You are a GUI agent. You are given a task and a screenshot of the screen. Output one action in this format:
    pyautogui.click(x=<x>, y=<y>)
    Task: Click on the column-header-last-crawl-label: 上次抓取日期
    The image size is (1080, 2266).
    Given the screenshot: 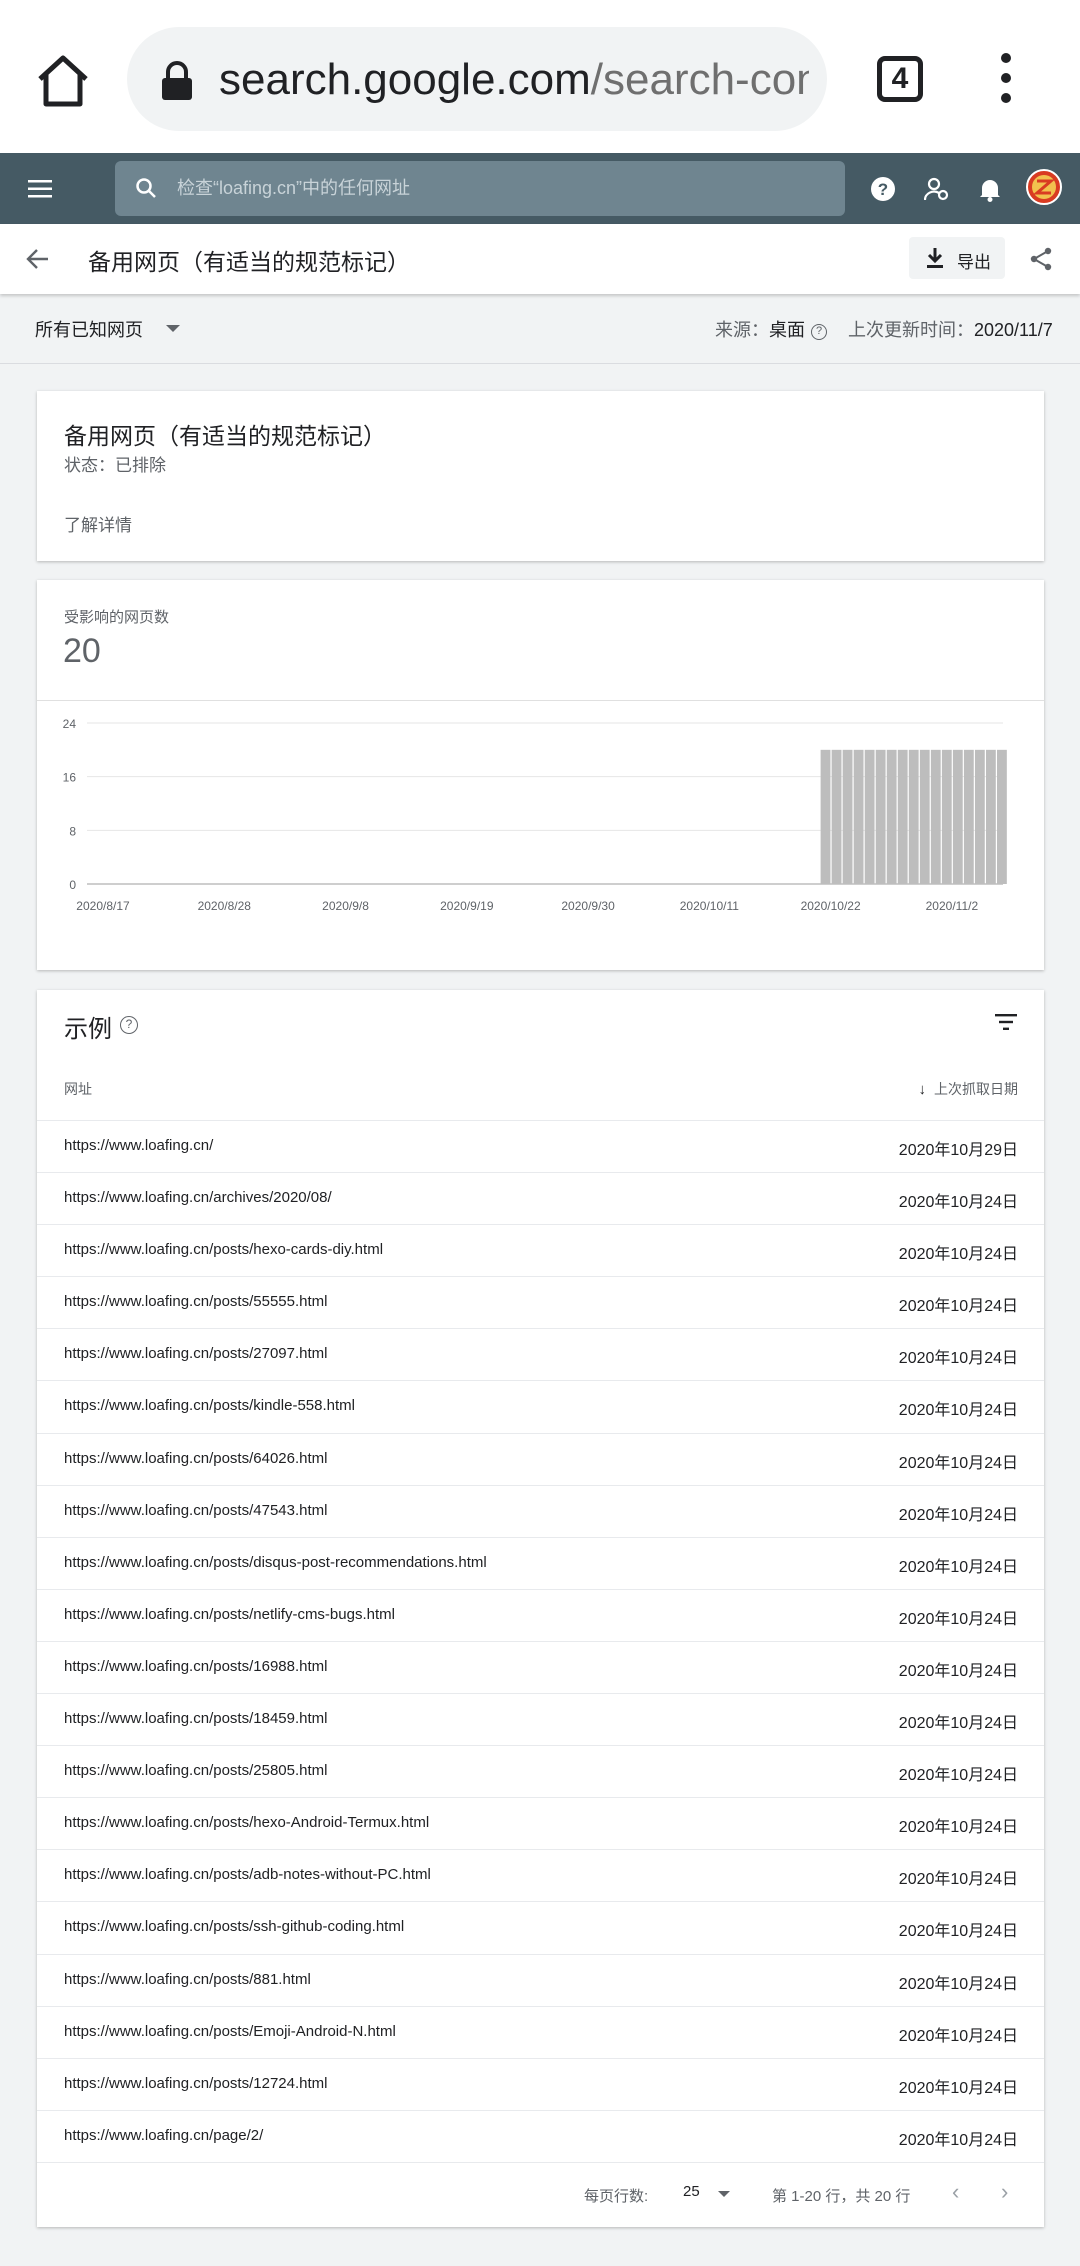 What is the action you would take?
    pyautogui.click(x=976, y=1089)
    